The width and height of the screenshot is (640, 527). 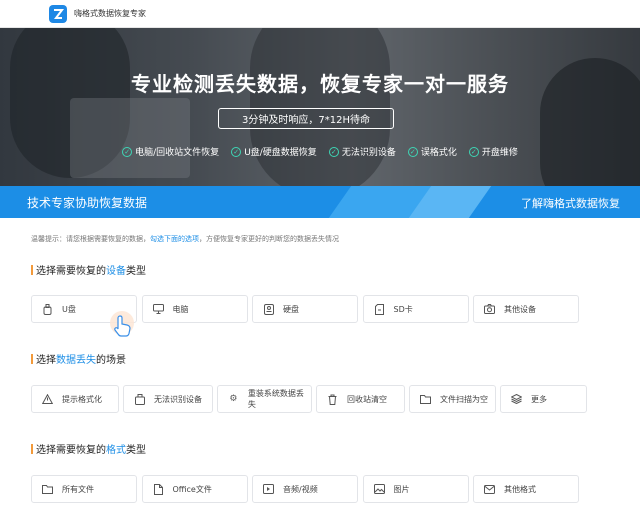 What do you see at coordinates (268, 489) in the screenshot?
I see `media-icon` at bounding box center [268, 489].